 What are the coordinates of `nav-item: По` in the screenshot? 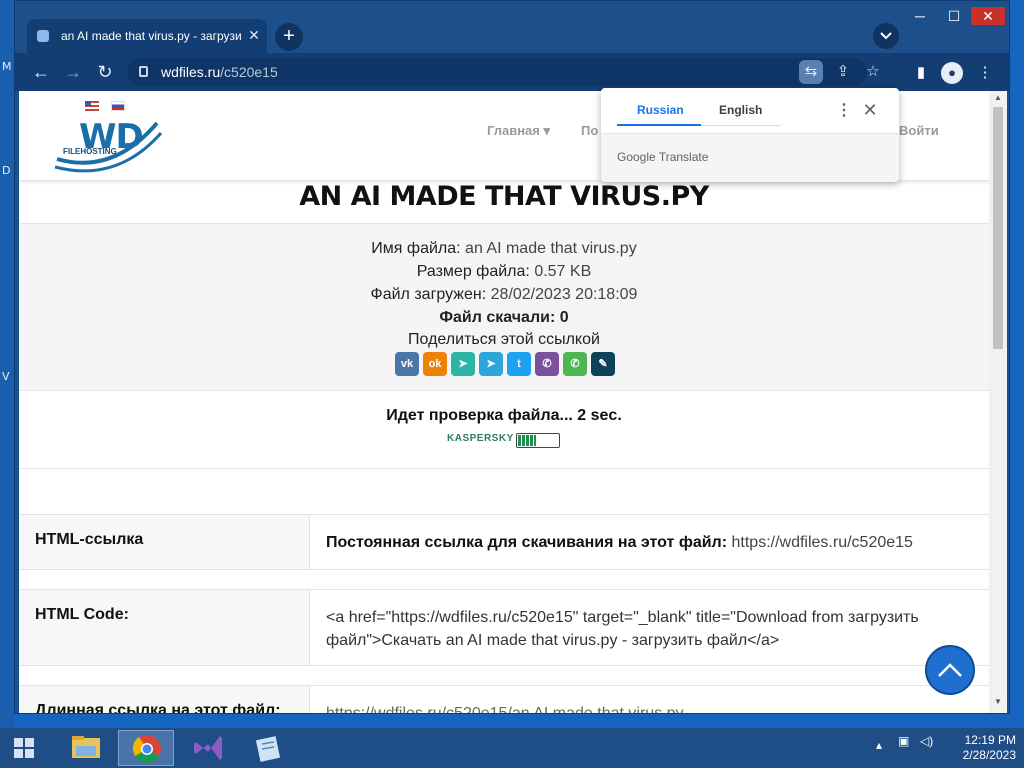 It's located at (589, 130).